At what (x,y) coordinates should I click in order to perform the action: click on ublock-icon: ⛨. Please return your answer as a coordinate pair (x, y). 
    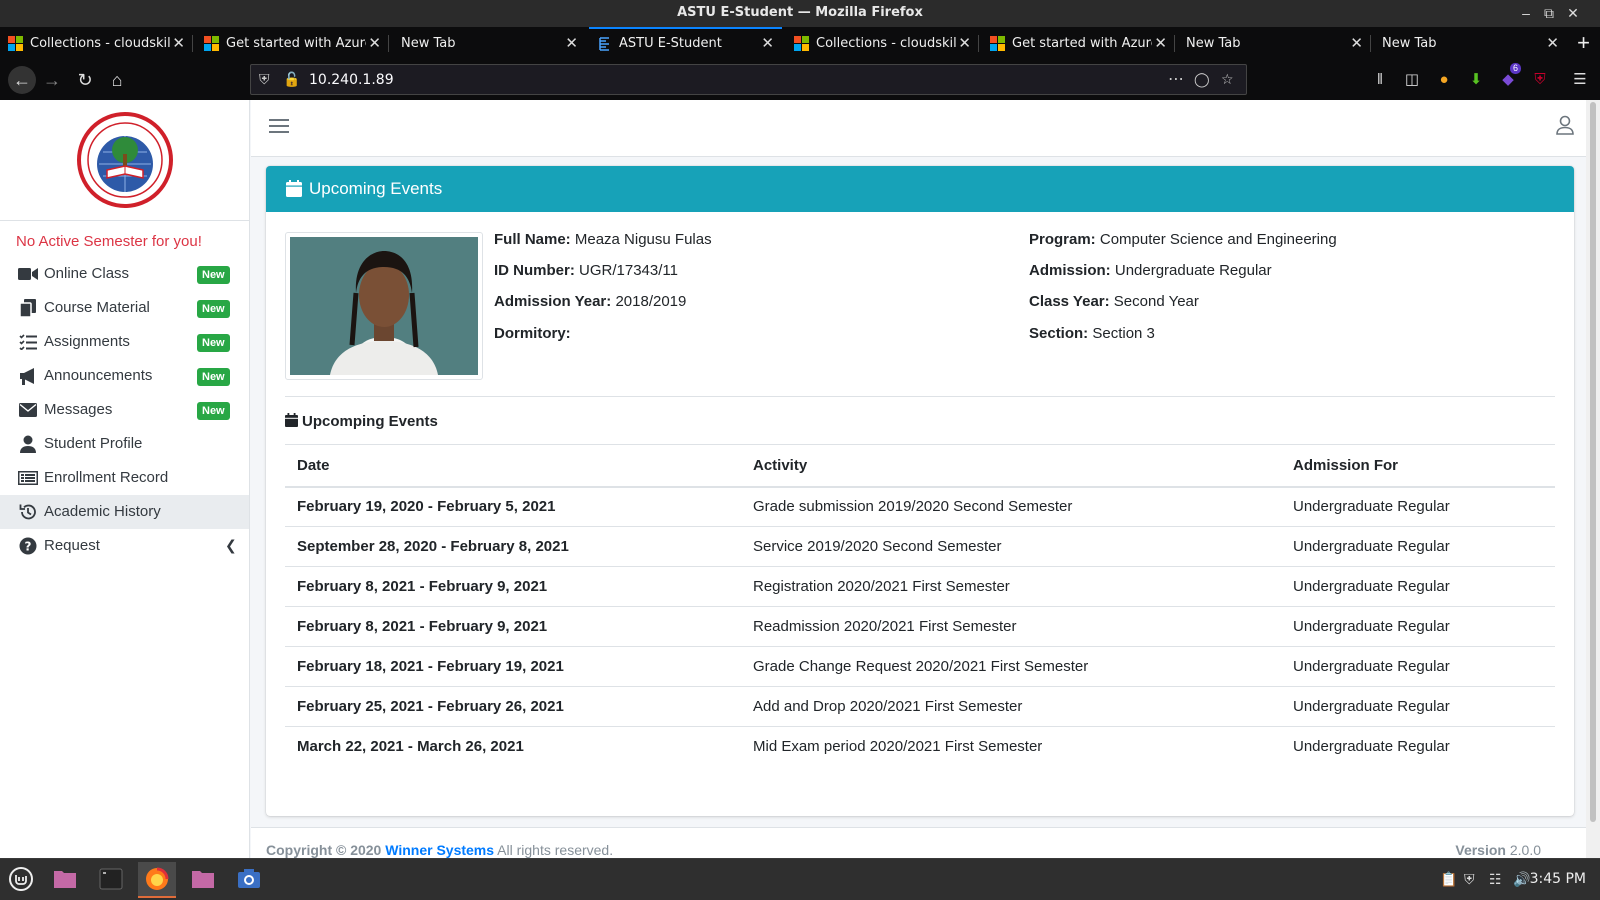
    Looking at the image, I should click on (1540, 80).